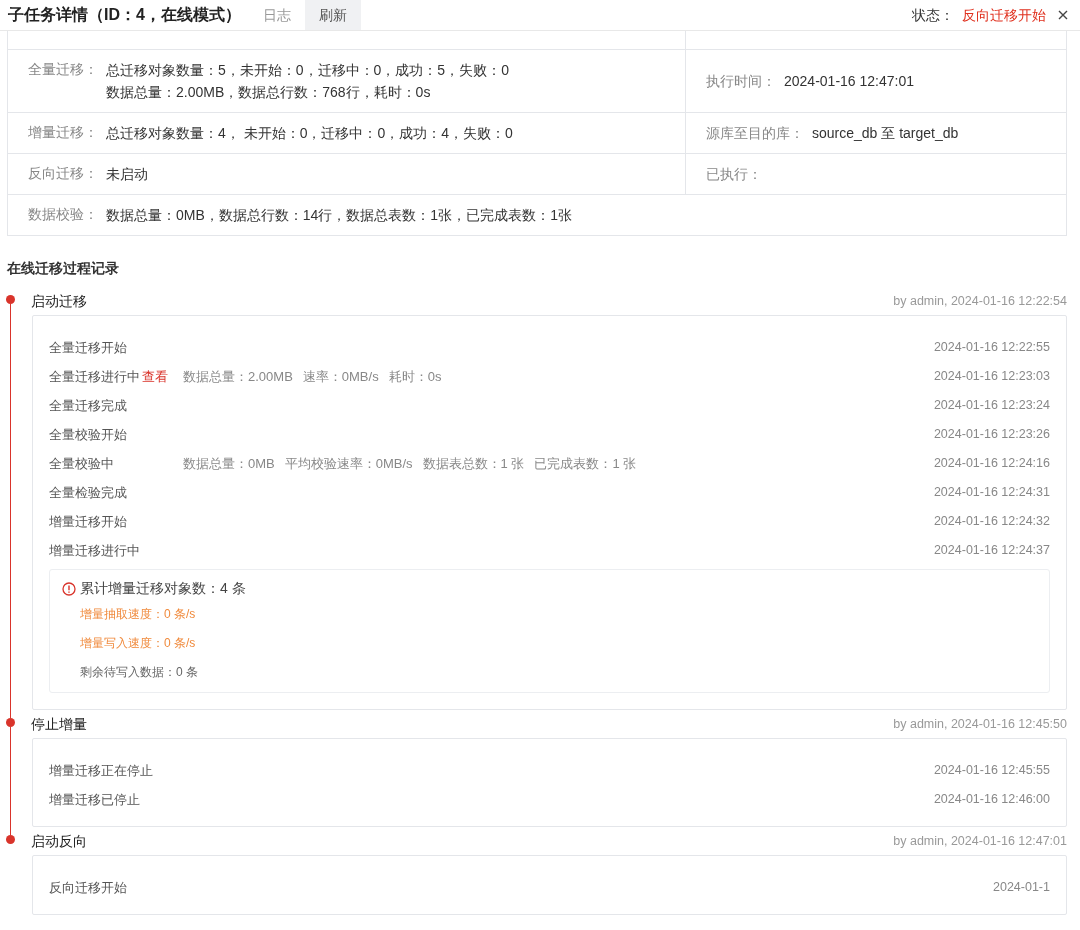 Image resolution: width=1080 pixels, height=930 pixels. Describe the element at coordinates (63, 173) in the screenshot. I see `field-label: 反向迁移：` at that location.